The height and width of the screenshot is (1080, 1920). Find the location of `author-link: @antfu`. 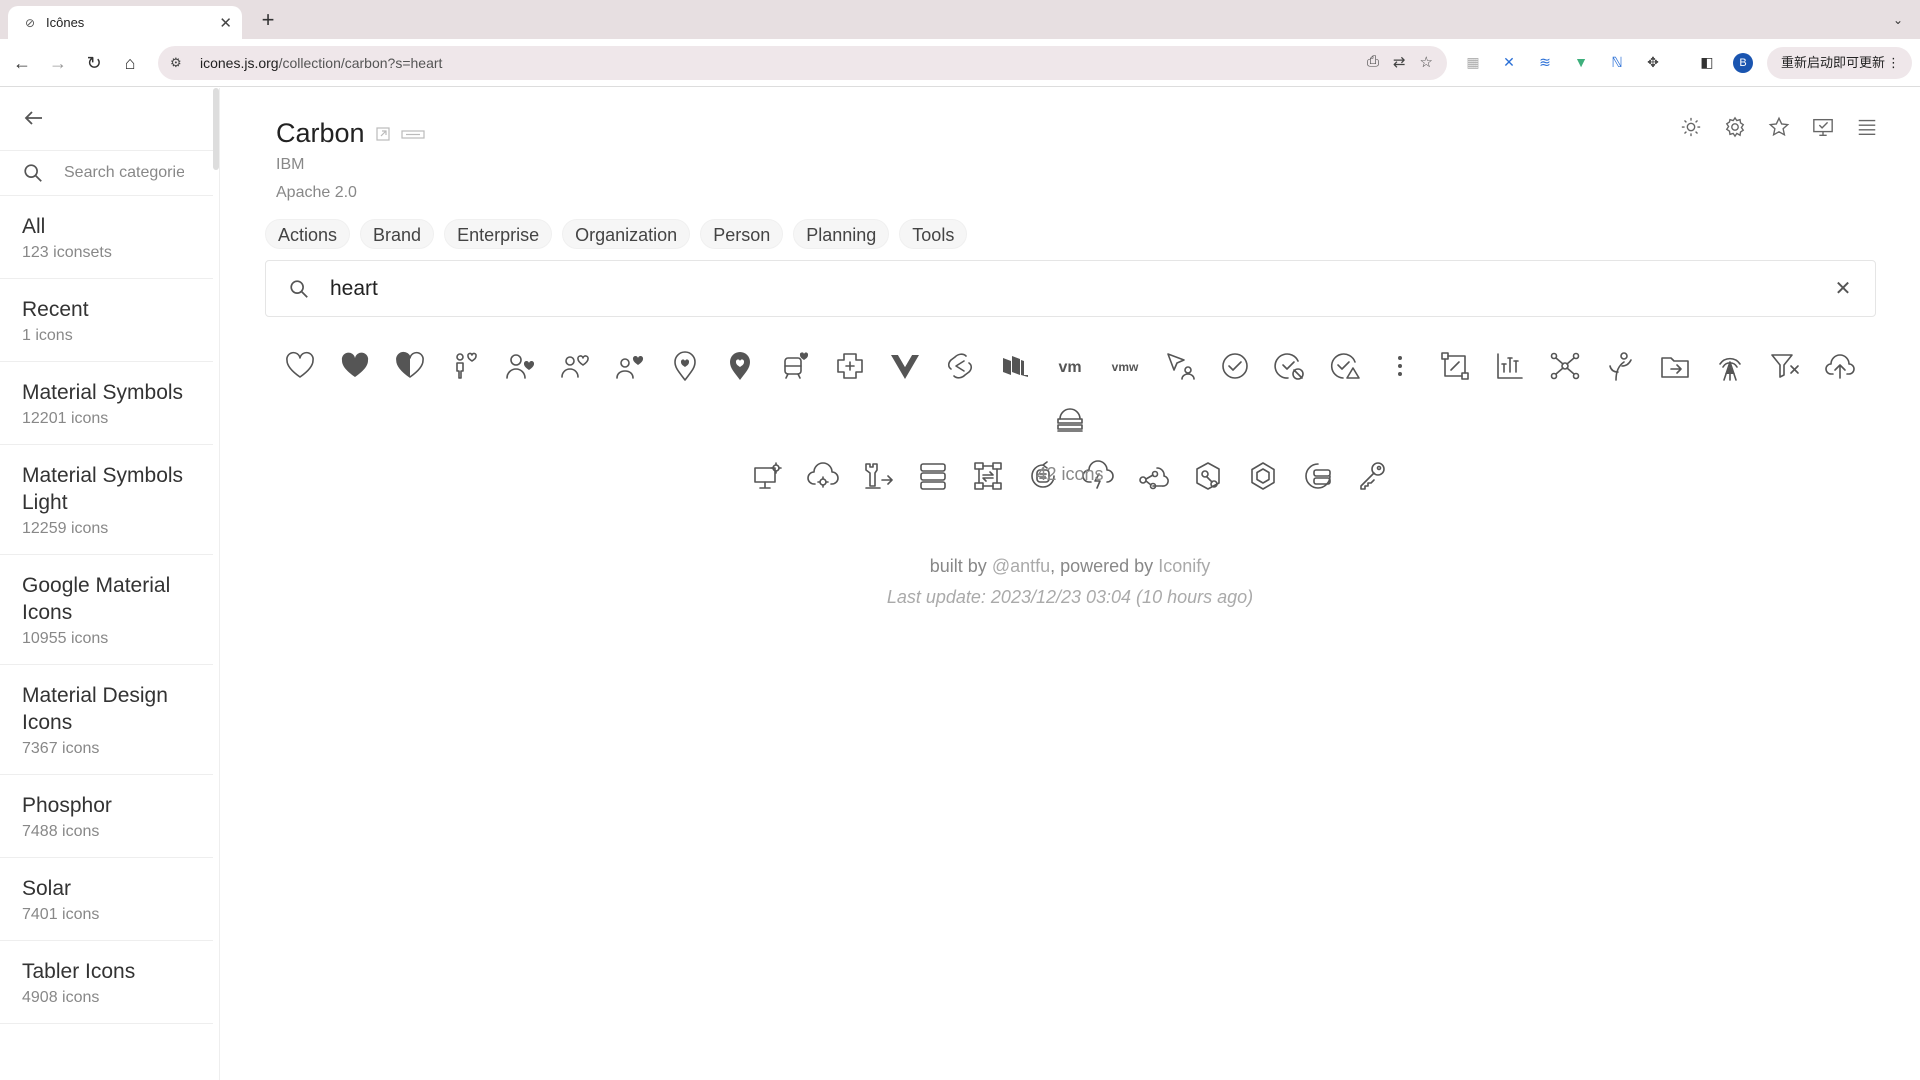

author-link: @antfu is located at coordinates (1021, 566).